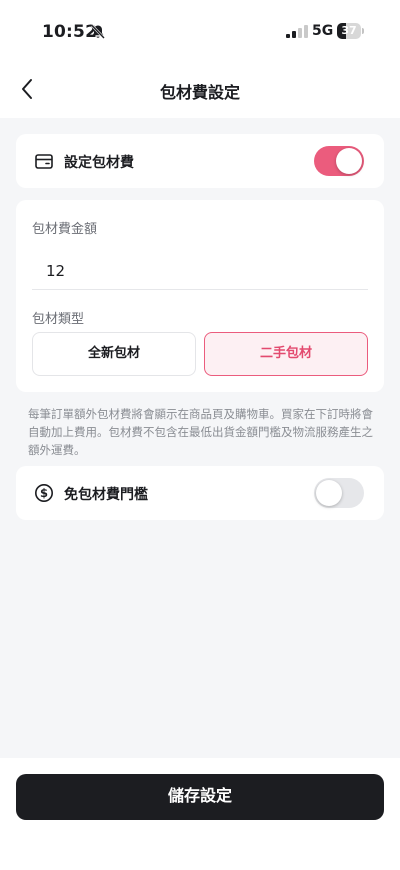 The image size is (400, 870). What do you see at coordinates (58, 319) in the screenshot?
I see `packaging-type-label: 包材類型` at bounding box center [58, 319].